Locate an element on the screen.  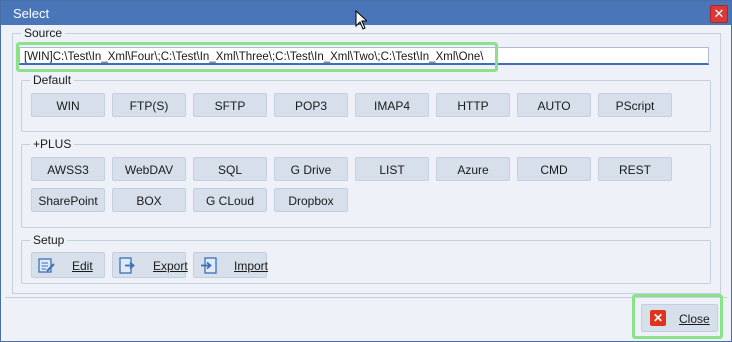
auto-button: AUTO is located at coordinates (554, 105).